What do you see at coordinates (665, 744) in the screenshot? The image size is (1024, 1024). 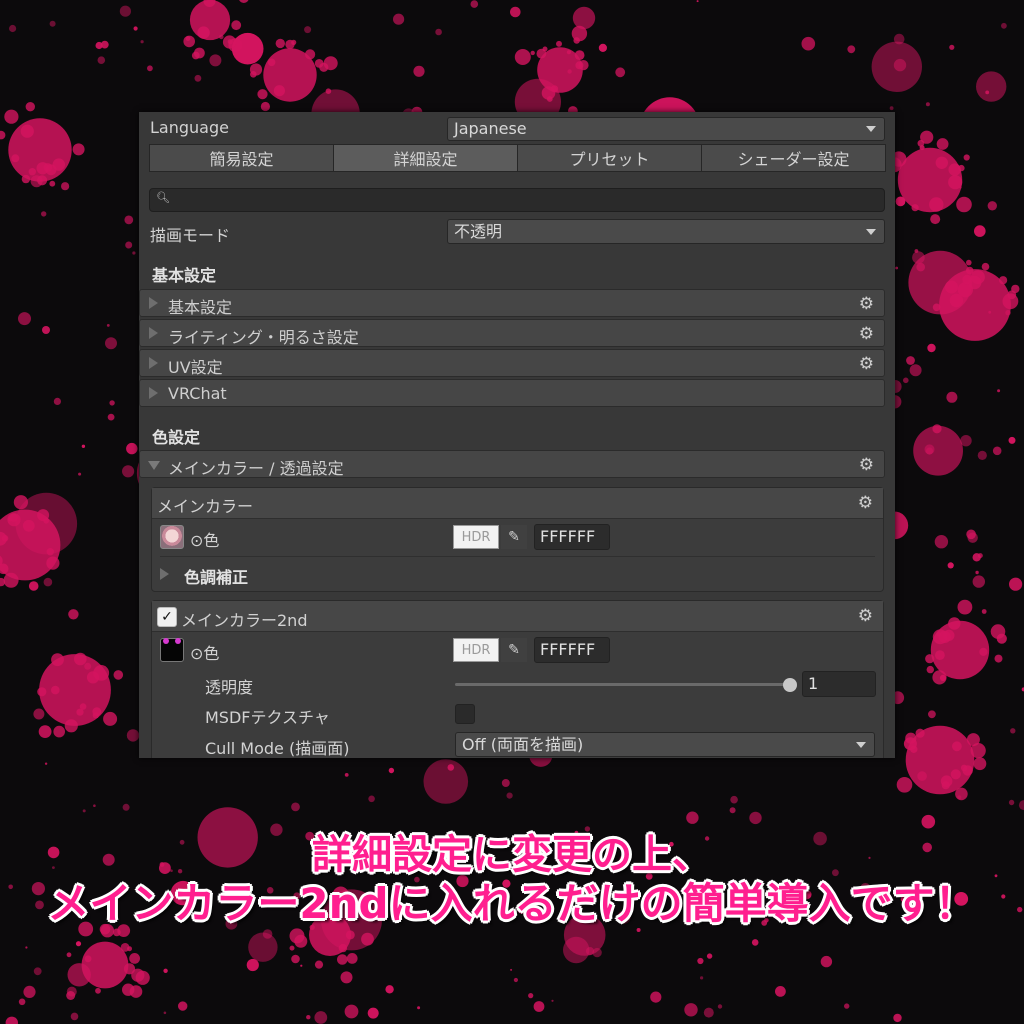 I see `cull-mode-dropdown: Off (両面を描画)` at bounding box center [665, 744].